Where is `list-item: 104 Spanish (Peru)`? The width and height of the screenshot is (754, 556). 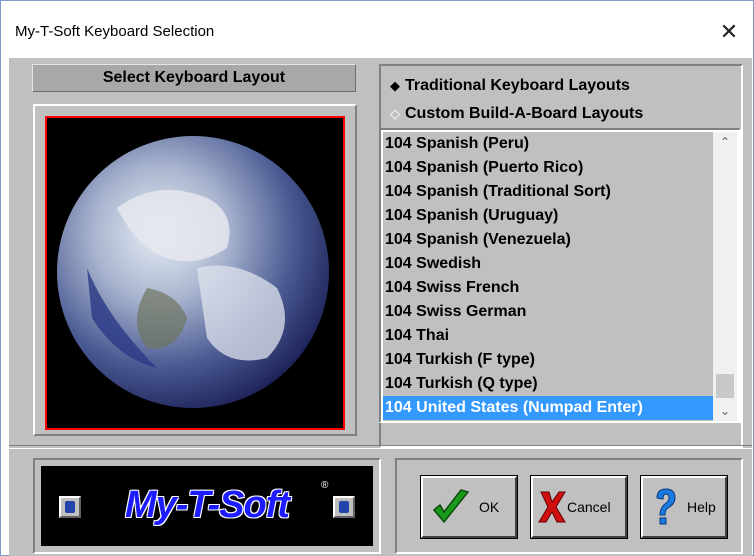
list-item: 104 Spanish (Peru) is located at coordinates (548, 144).